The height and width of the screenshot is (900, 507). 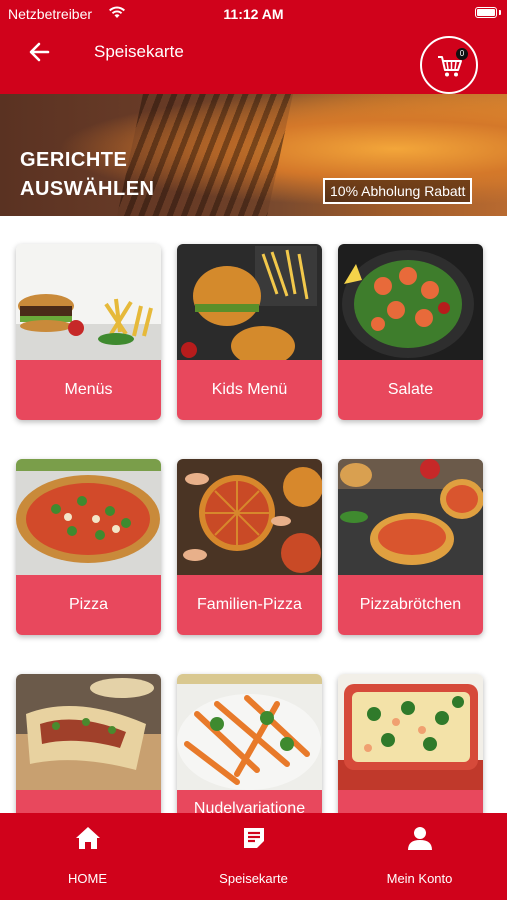 I want to click on banner-title-line1: GERICHTE, so click(x=74, y=160).